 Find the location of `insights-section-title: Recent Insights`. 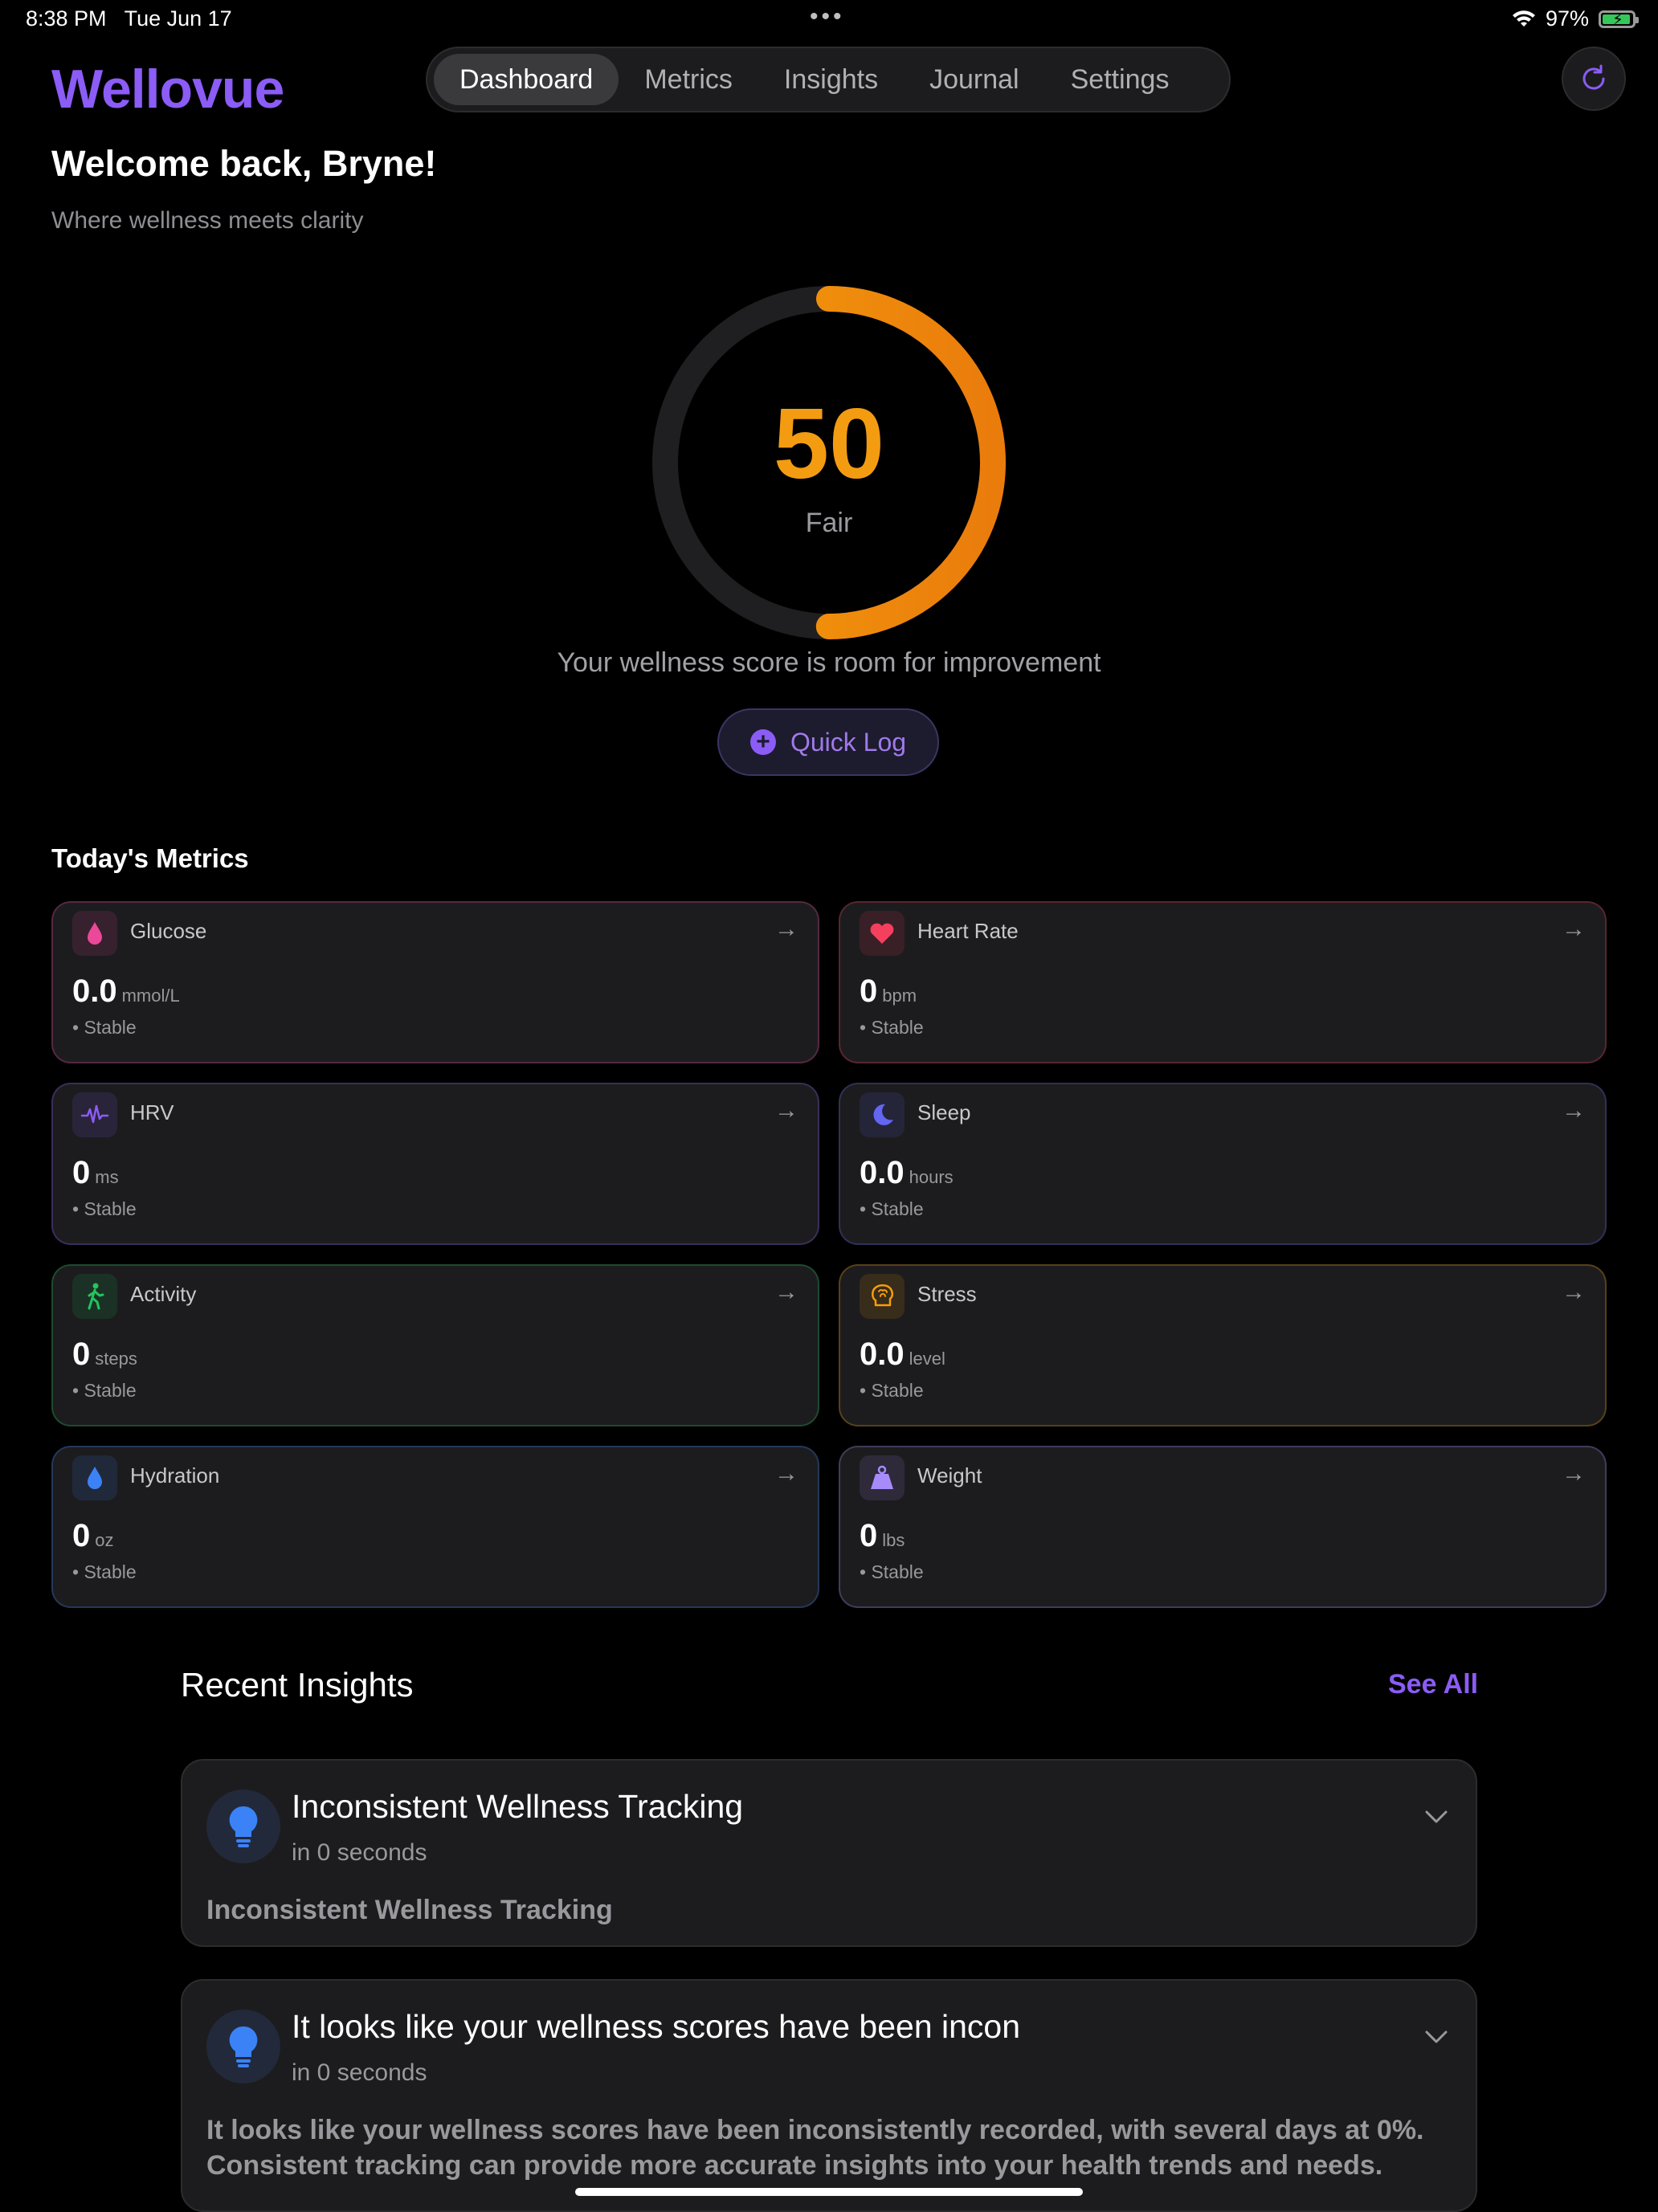

insights-section-title: Recent Insights is located at coordinates (297, 1685).